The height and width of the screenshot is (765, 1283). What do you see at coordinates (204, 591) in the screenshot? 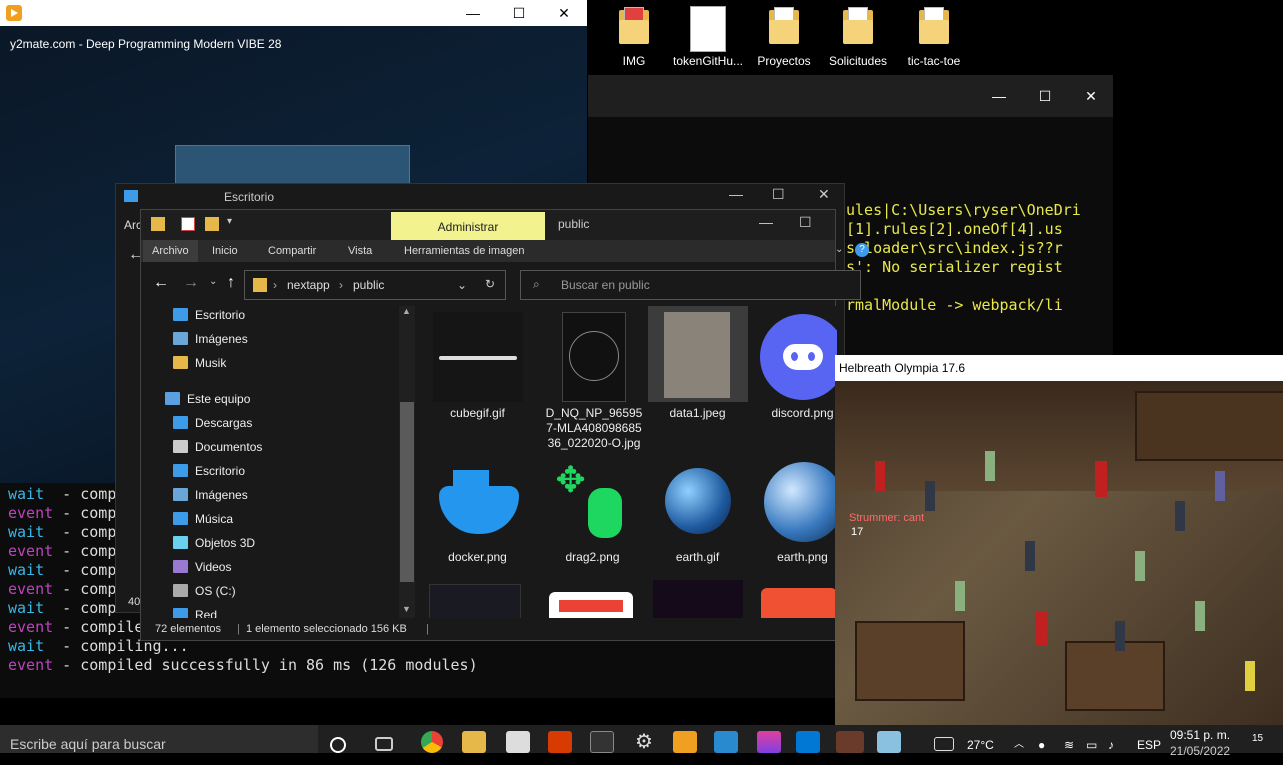
I see `nav-item: OS (C:)` at bounding box center [204, 591].